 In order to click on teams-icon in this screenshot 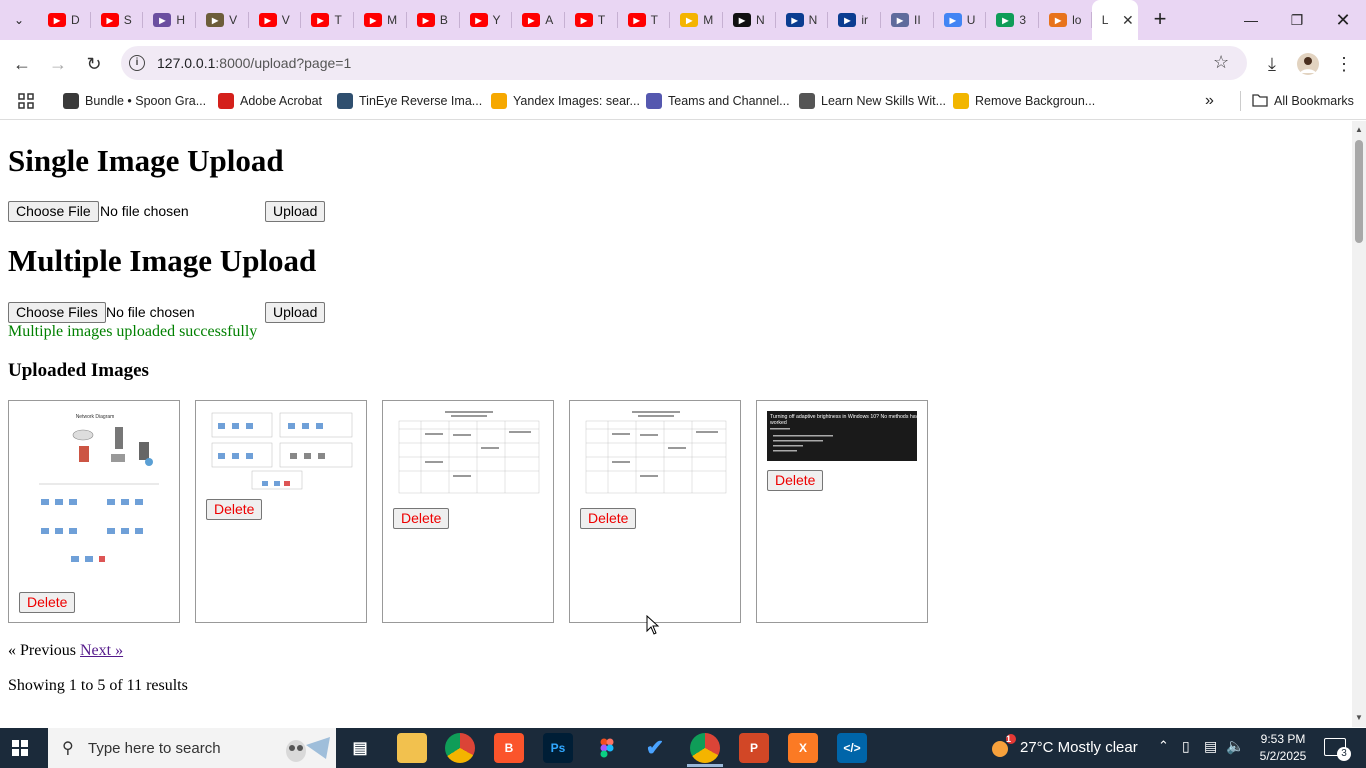, I will do `click(654, 101)`.